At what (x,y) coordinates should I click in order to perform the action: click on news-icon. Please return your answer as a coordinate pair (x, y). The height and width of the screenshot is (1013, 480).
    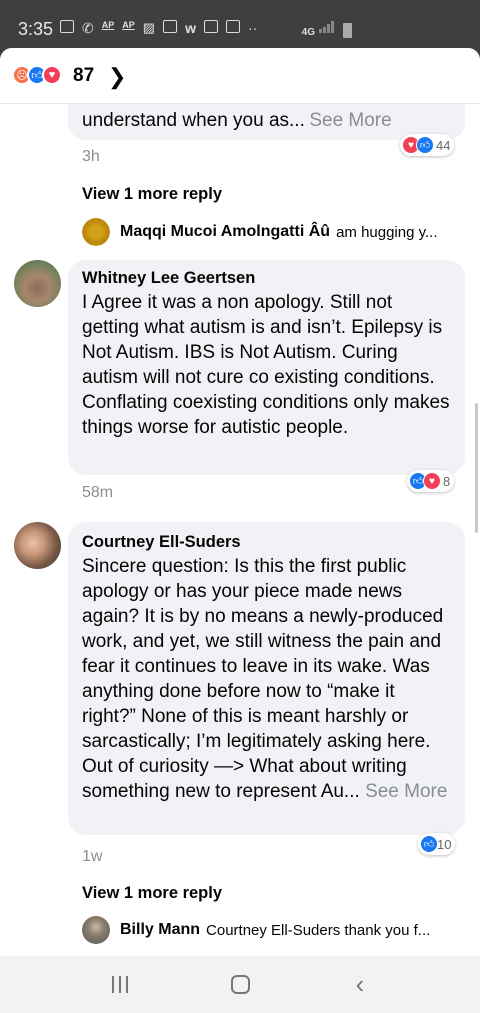
    Looking at the image, I should click on (170, 26).